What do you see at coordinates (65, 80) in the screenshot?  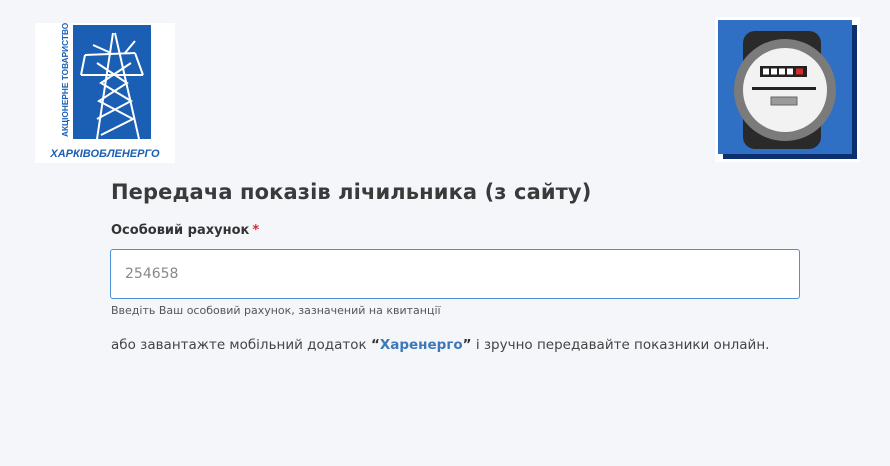 I see `logo-vertical-text: АКЦІОНЕРНЕ ТОВАРИСТВО` at bounding box center [65, 80].